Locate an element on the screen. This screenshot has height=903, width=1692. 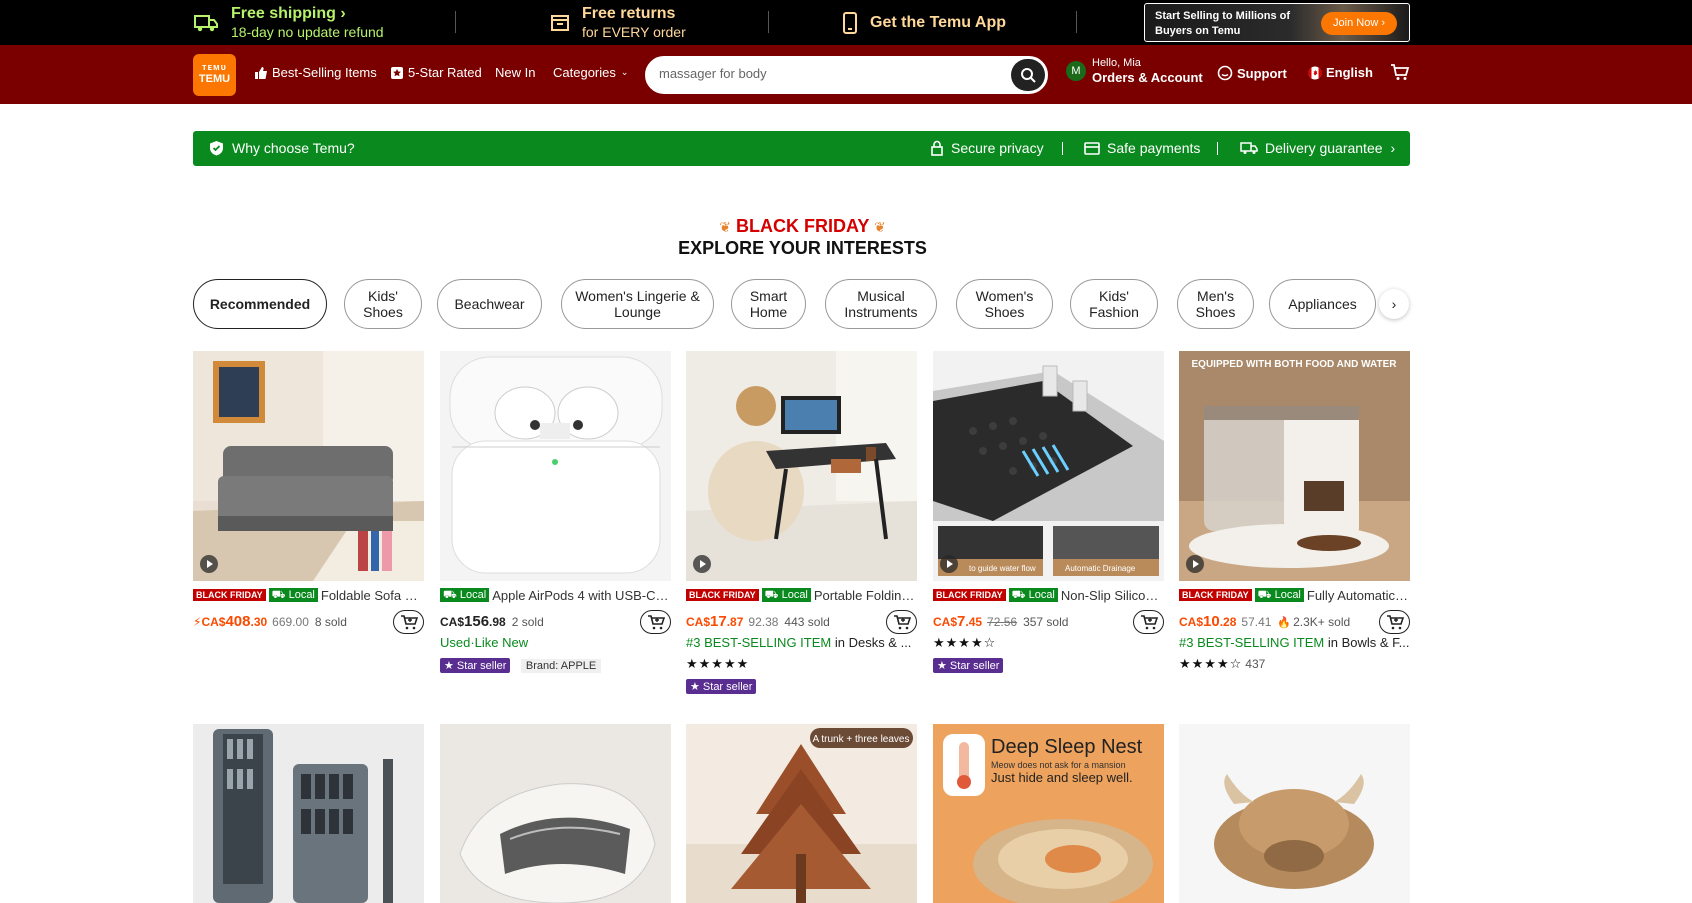
account-menu: M Hello, Mia Orders & Account is located at coordinates (1134, 71).